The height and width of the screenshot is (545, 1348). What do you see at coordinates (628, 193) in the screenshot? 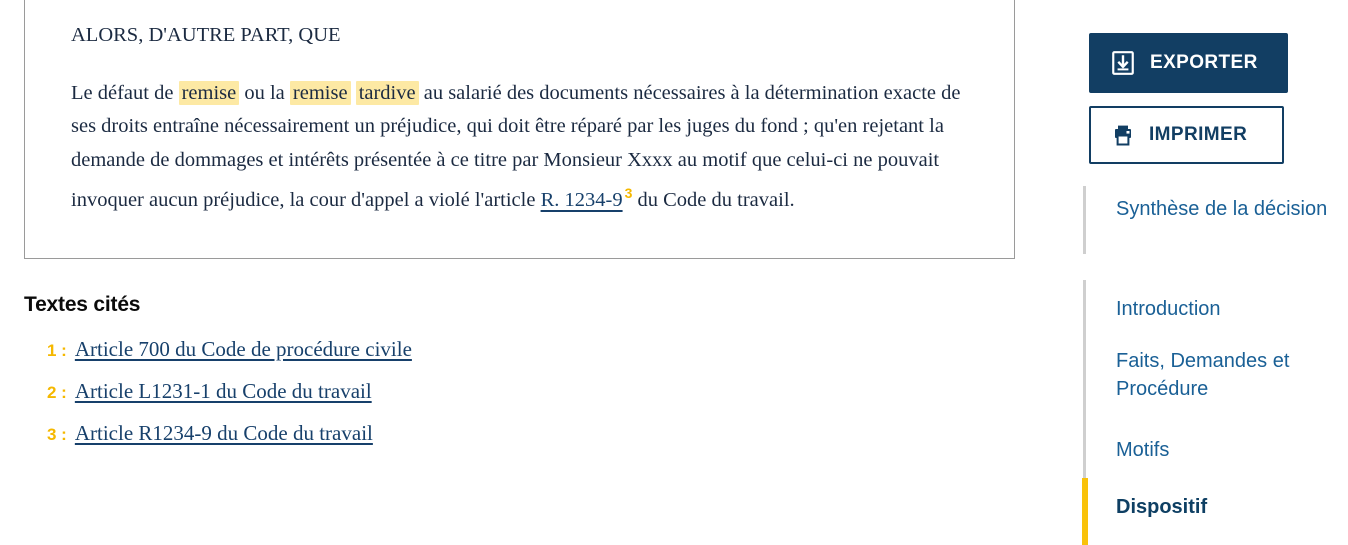
I see `citation-ref-superscript: 3` at bounding box center [628, 193].